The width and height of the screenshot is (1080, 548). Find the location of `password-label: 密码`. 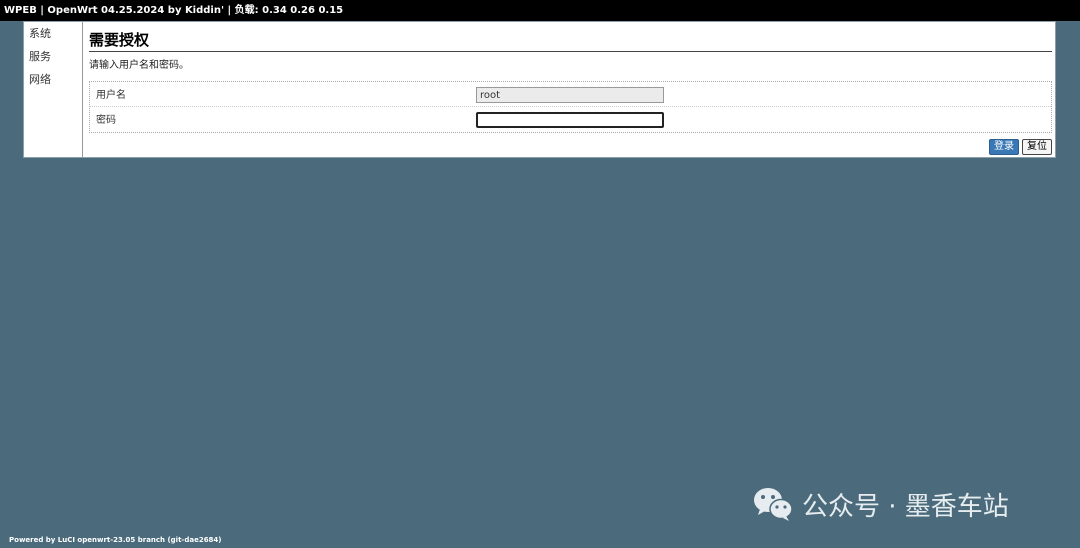

password-label: 密码 is located at coordinates (106, 120).